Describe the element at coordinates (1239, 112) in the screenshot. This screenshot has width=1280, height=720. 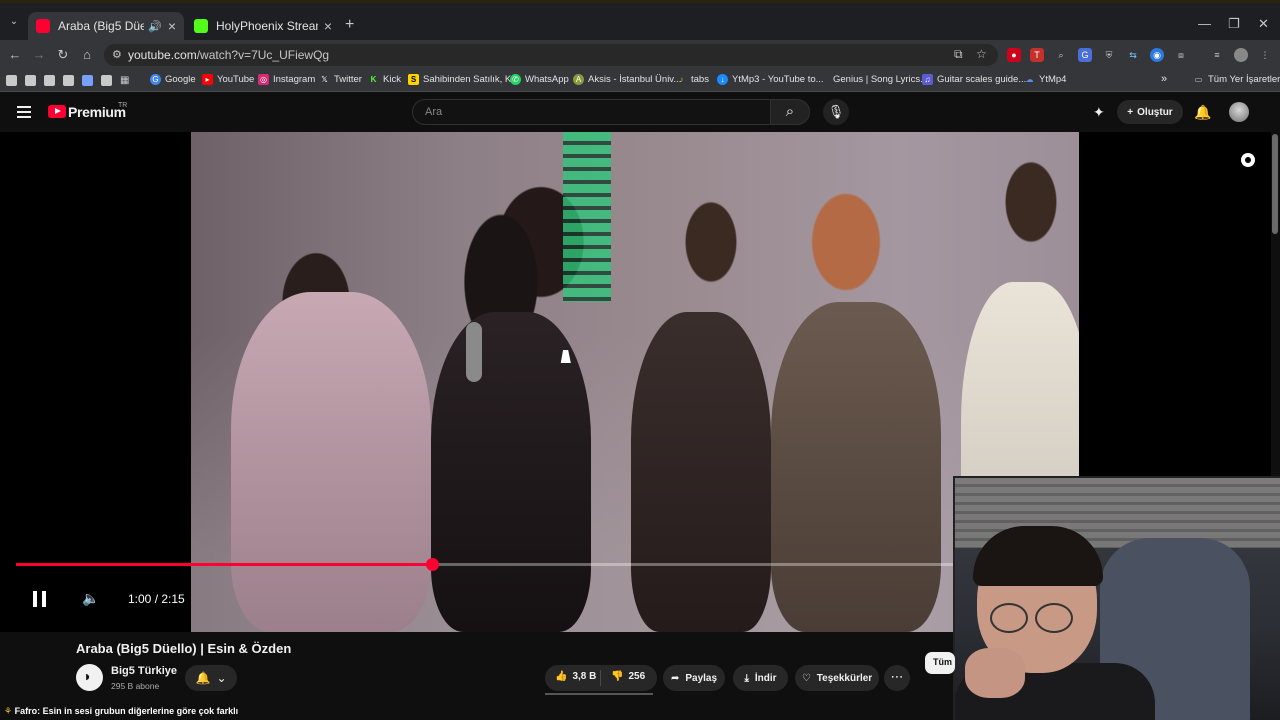
I see `account-avatar` at that location.